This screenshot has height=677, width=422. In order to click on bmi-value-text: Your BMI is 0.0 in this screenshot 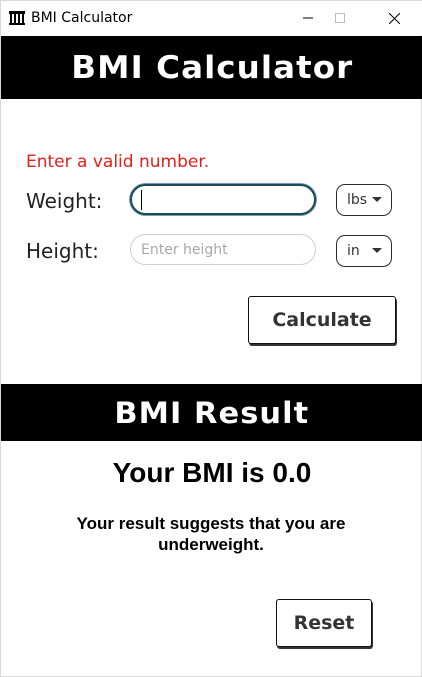, I will do `click(212, 472)`.